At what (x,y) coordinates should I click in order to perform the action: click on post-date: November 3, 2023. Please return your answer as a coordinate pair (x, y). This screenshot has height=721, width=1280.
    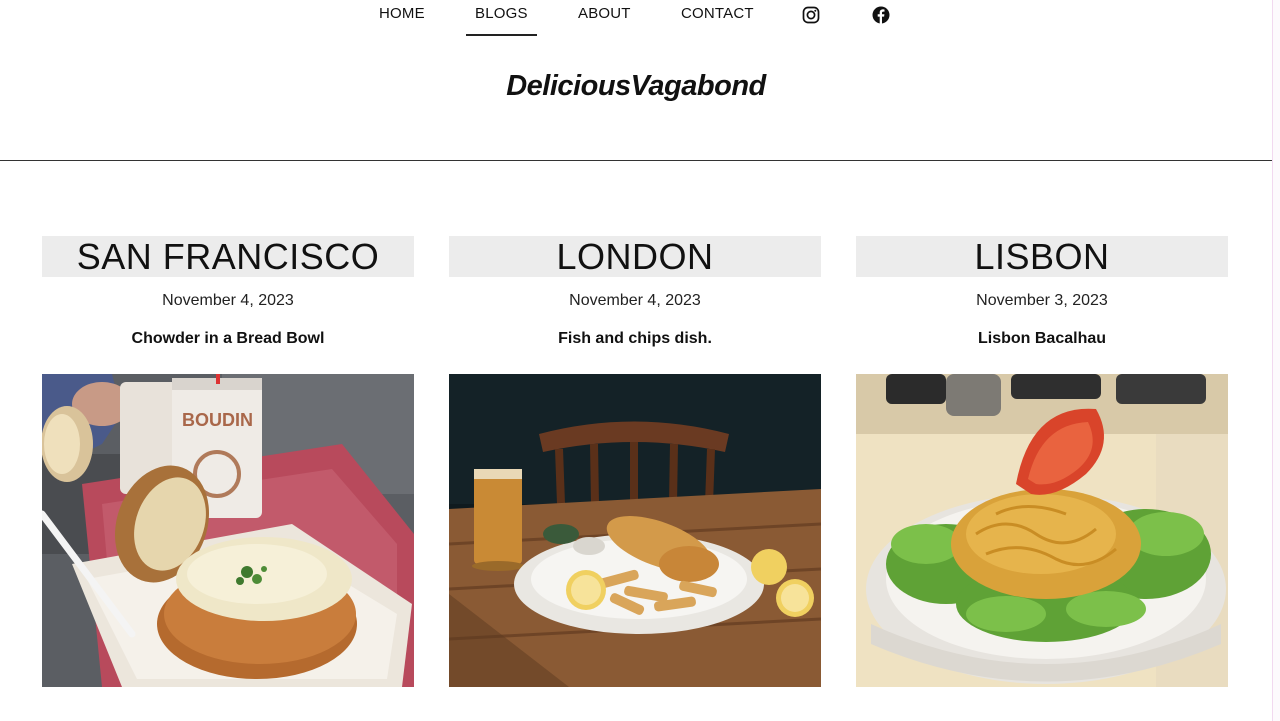
    Looking at the image, I should click on (1042, 300).